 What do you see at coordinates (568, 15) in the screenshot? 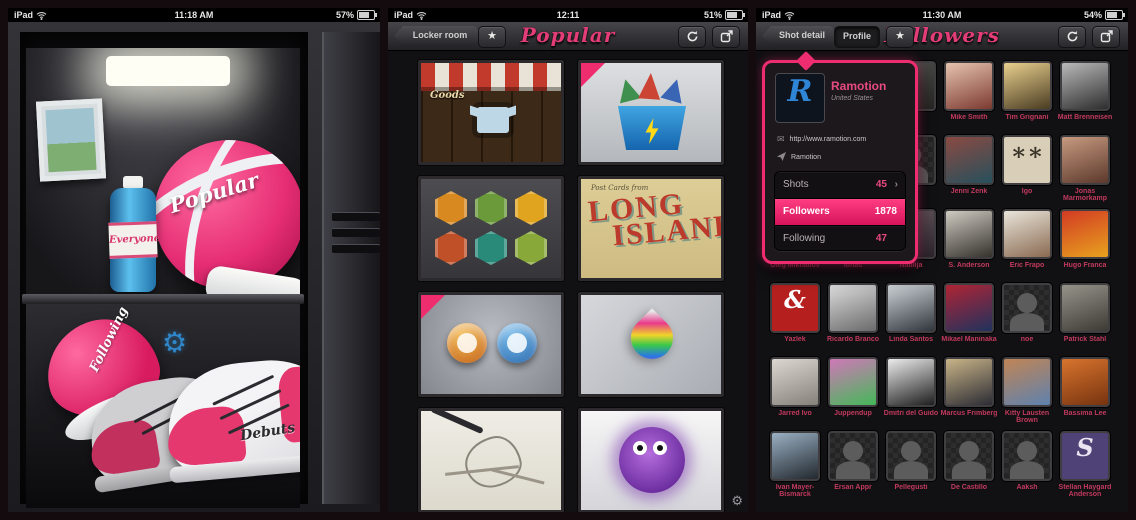
I see `clock-label: 12:11` at bounding box center [568, 15].